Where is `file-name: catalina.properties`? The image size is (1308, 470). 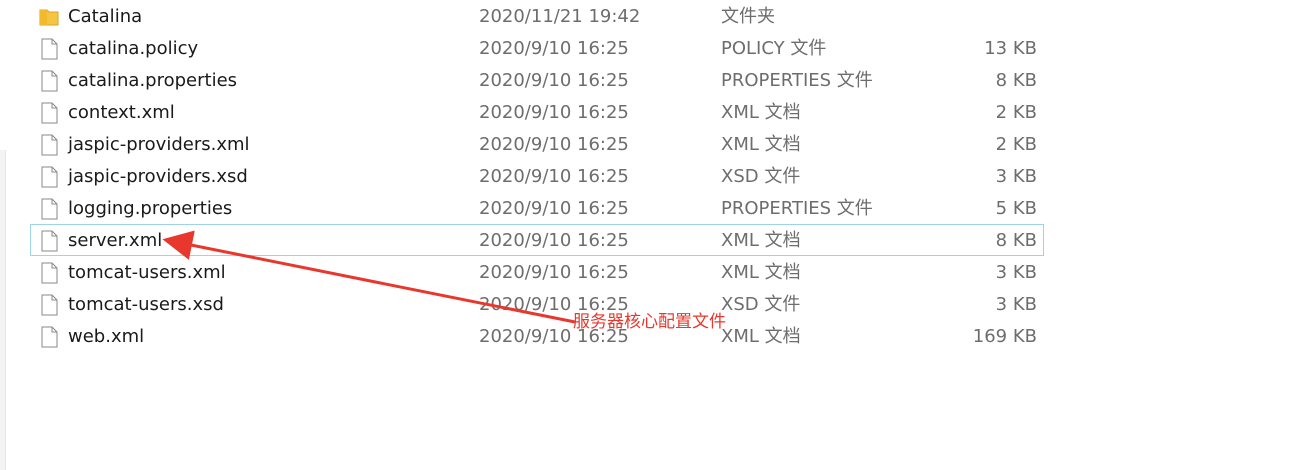 file-name: catalina.properties is located at coordinates (153, 80).